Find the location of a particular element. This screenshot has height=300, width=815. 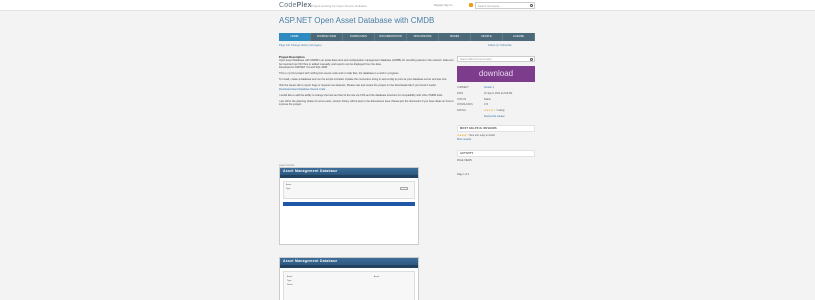

screenshot-image-1: Asset Management Database Asset: Type: is located at coordinates (349, 206).